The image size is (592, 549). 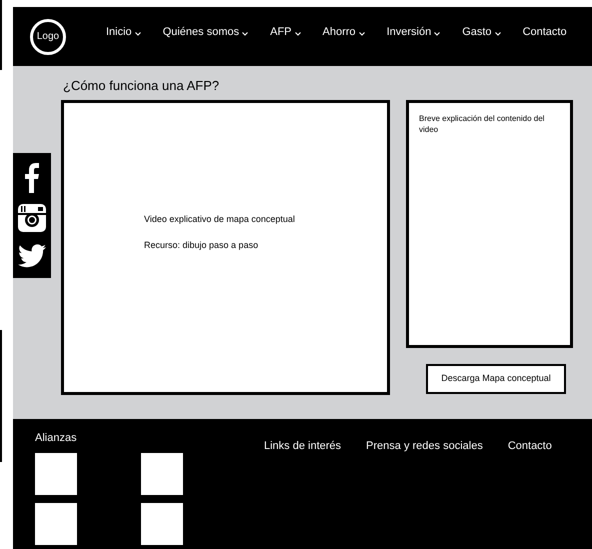 What do you see at coordinates (544, 32) in the screenshot?
I see `nav-link: Contacto` at bounding box center [544, 32].